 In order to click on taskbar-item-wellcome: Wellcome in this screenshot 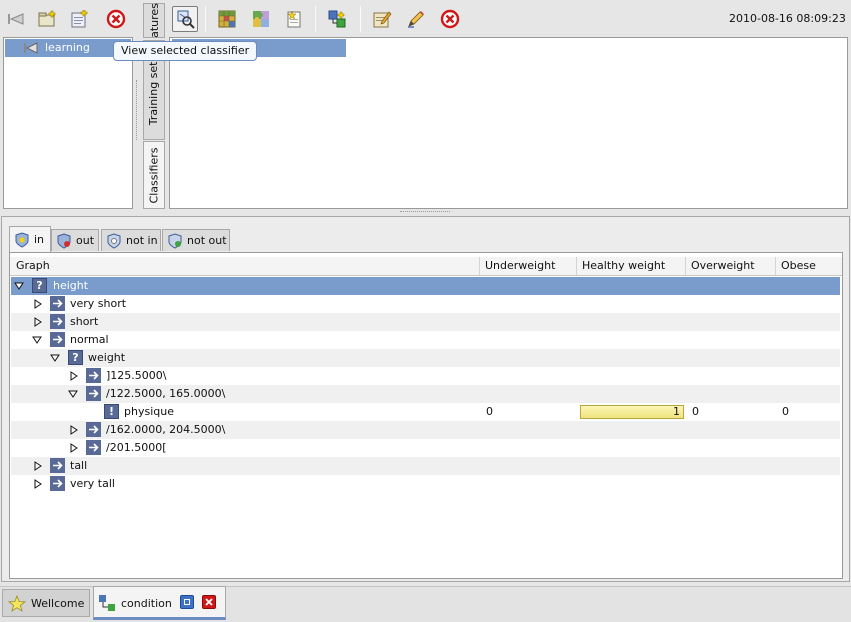, I will do `click(46, 603)`.